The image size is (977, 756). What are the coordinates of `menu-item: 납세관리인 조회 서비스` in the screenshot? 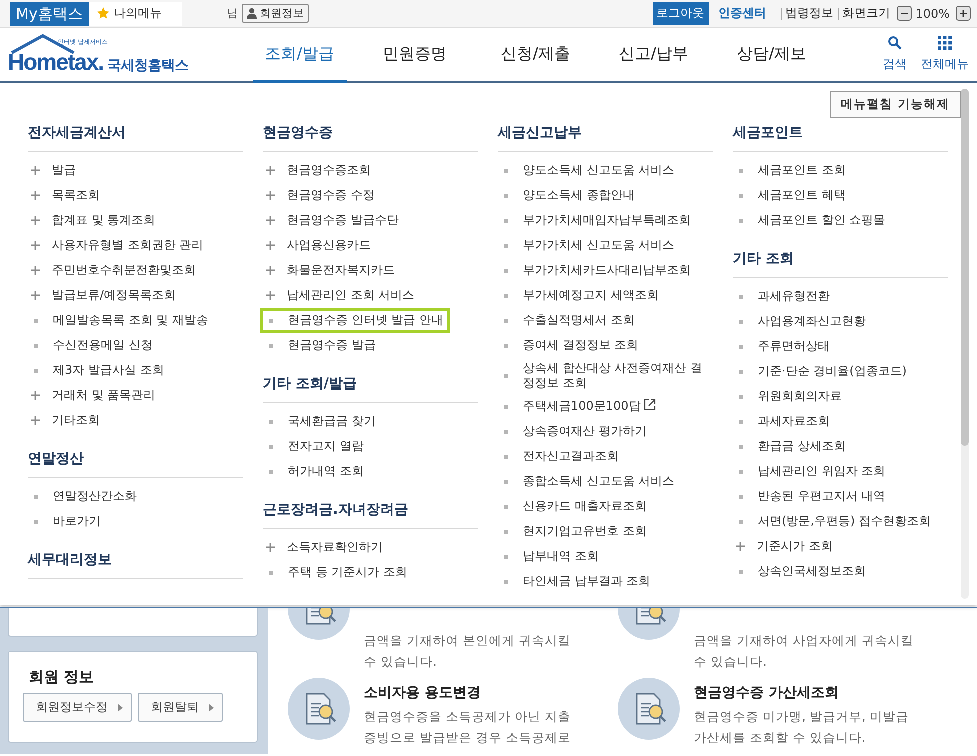 It's located at (341, 295).